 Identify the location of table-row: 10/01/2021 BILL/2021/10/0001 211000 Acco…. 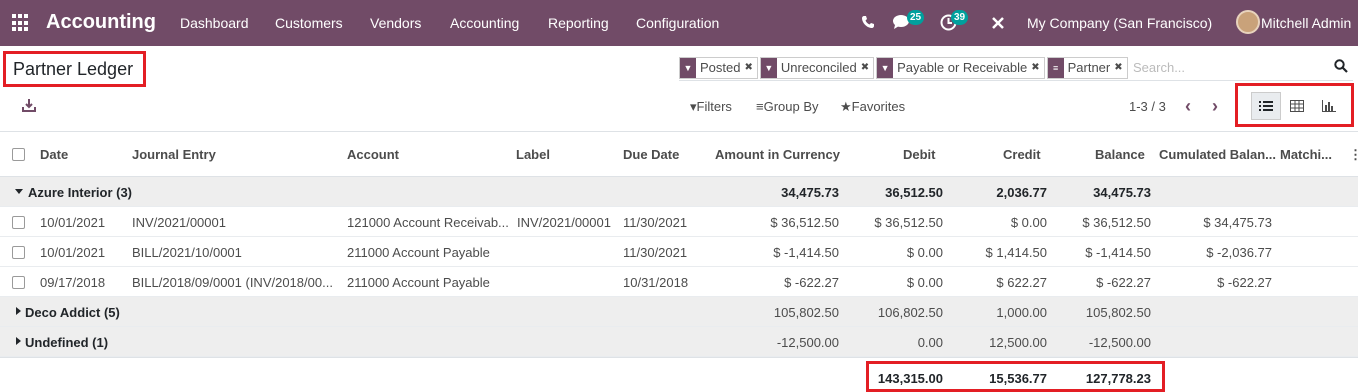
(679, 252).